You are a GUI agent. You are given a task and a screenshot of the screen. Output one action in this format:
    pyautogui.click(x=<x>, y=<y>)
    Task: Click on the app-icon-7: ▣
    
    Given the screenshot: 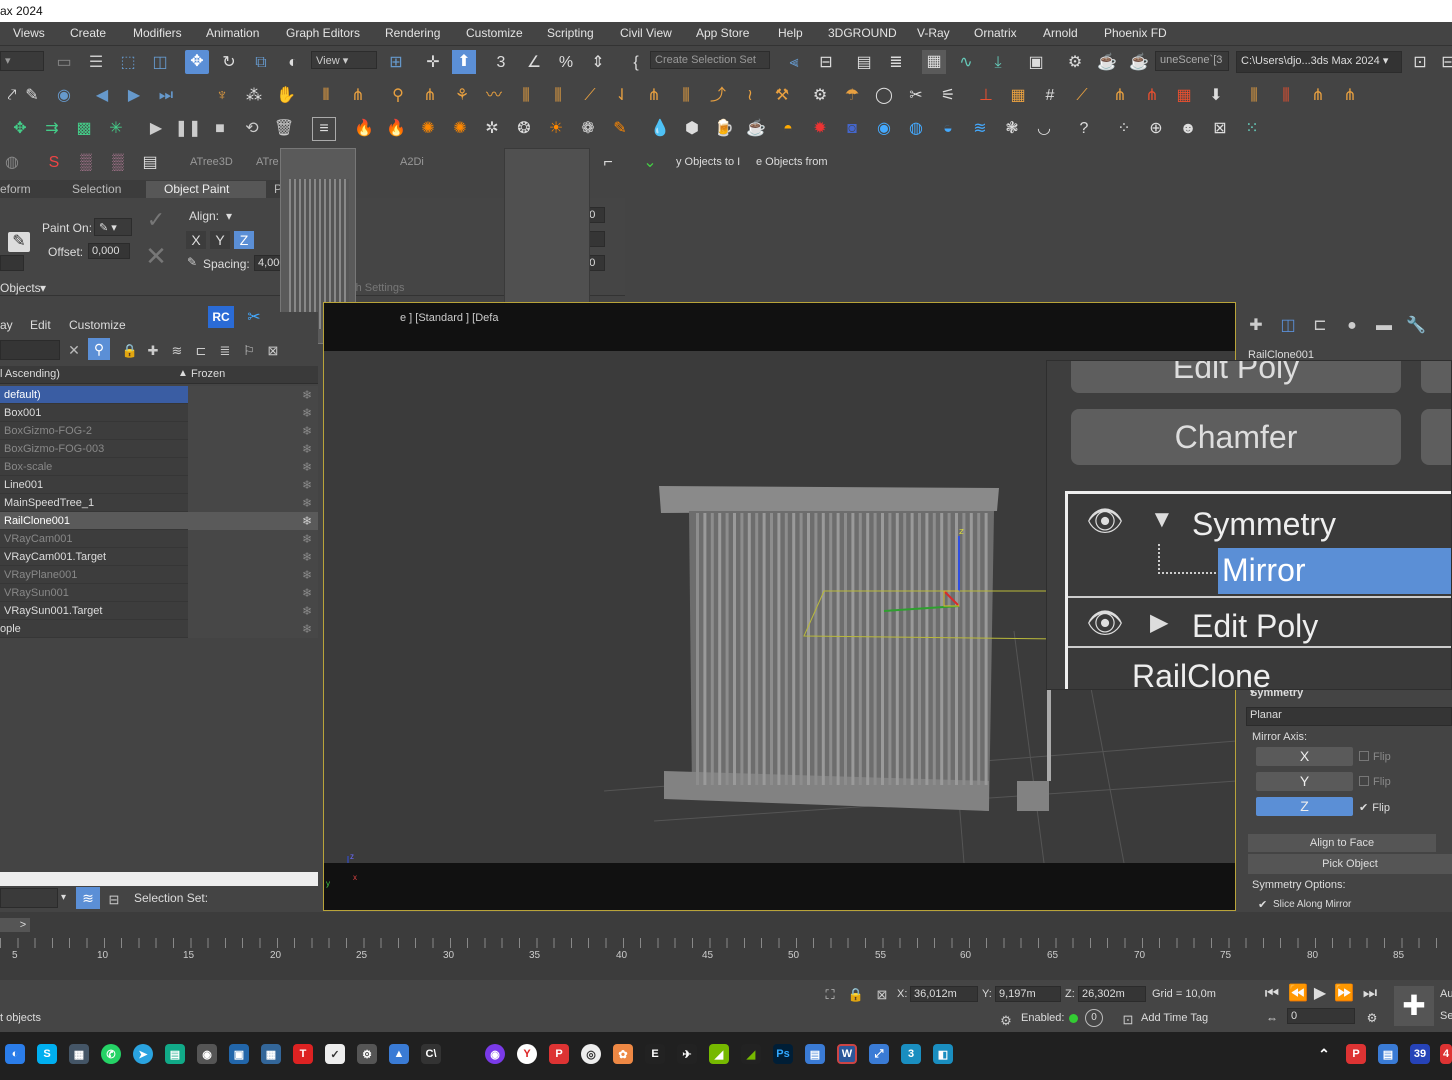 What is the action you would take?
    pyautogui.click(x=239, y=1054)
    